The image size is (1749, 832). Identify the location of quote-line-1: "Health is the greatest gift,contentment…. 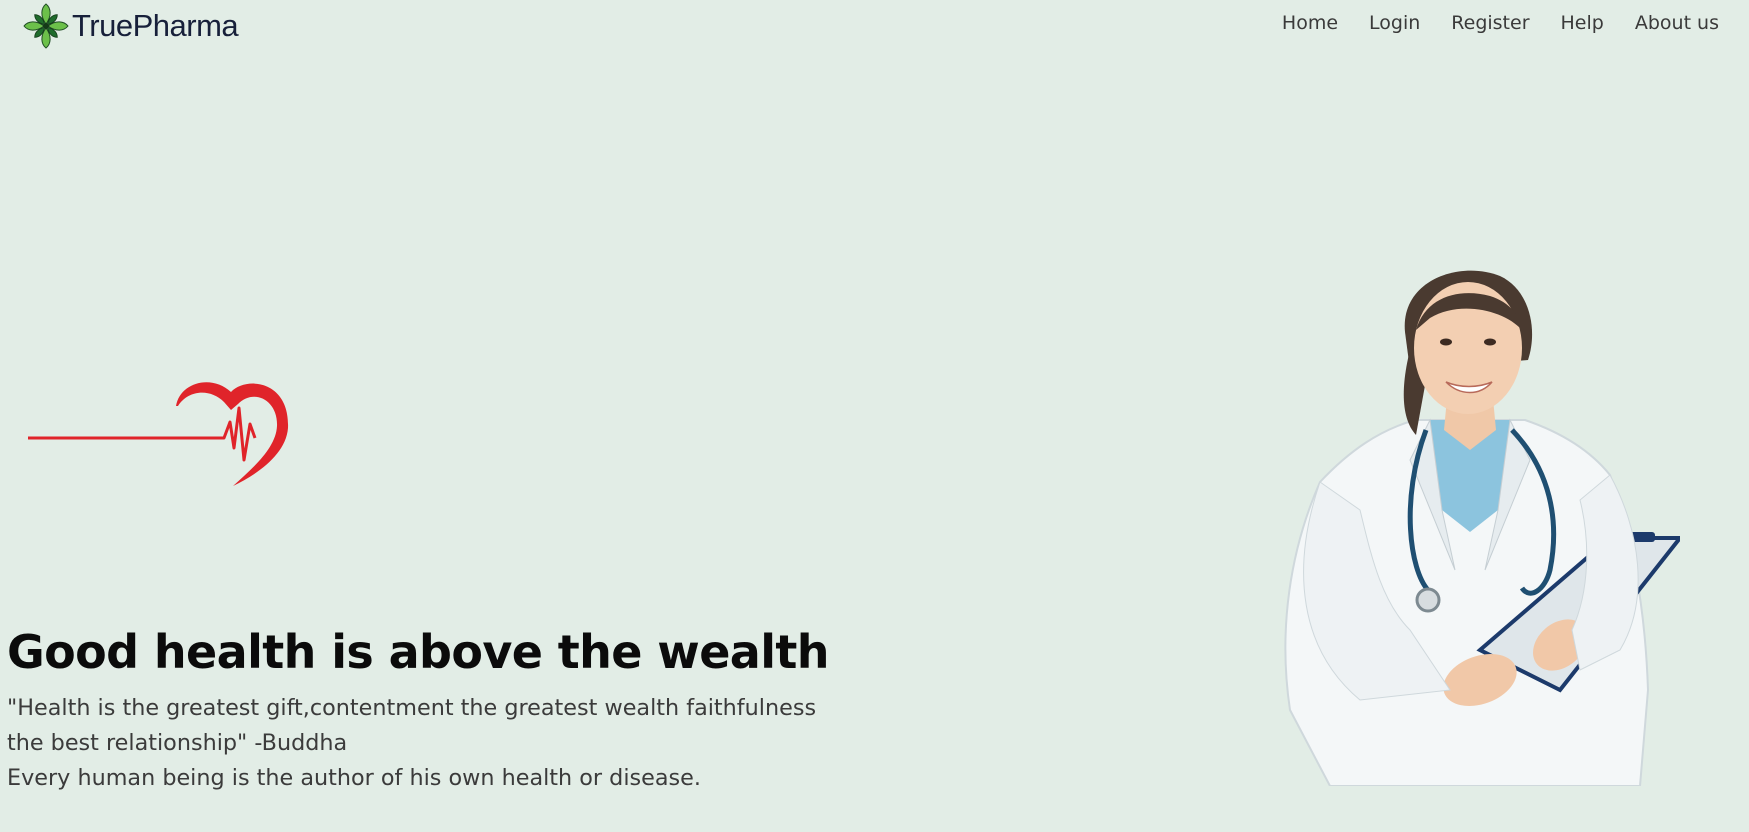
(412, 708).